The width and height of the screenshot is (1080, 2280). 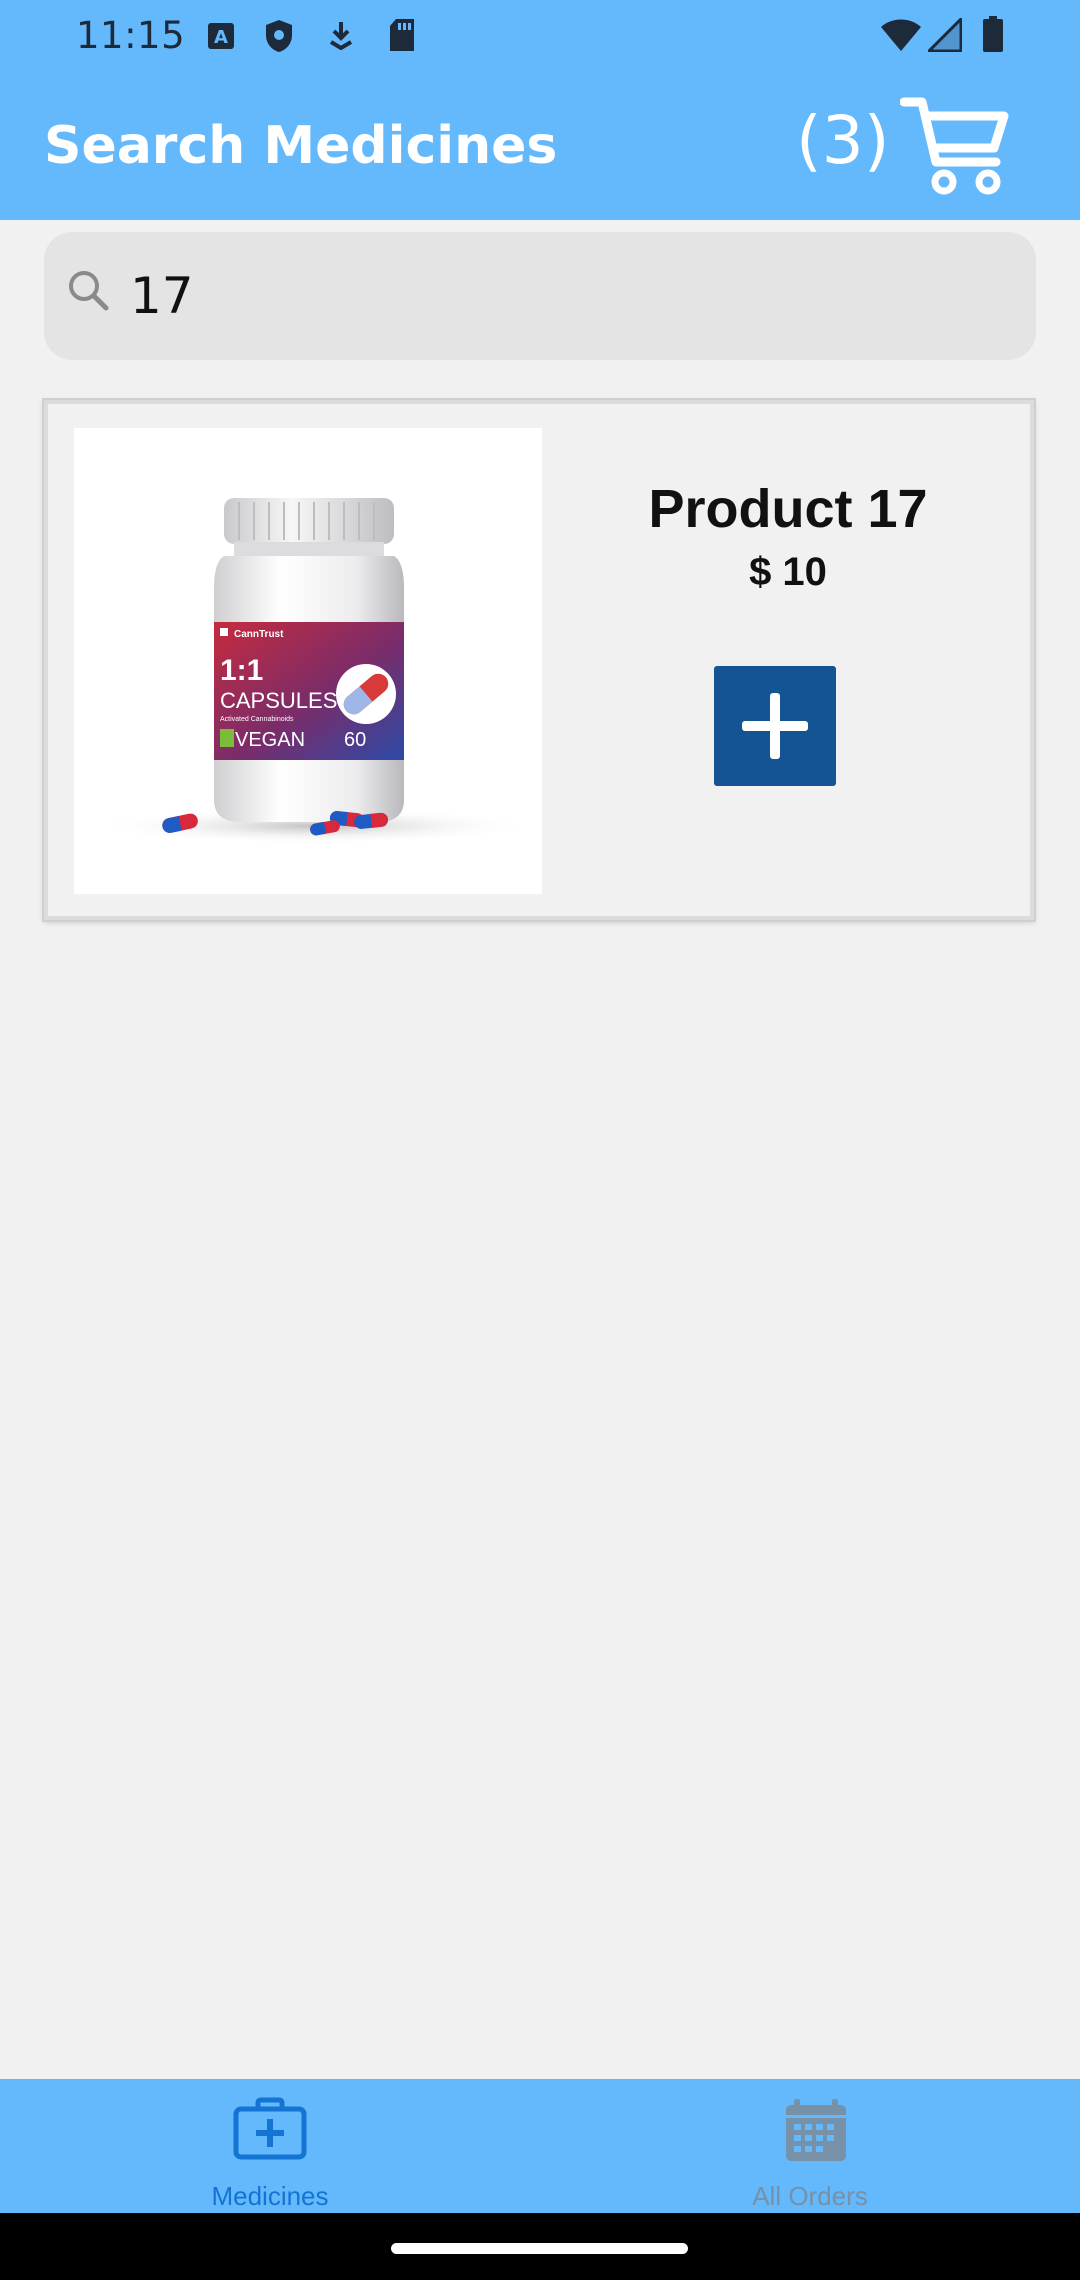 I want to click on add-to-cart-button, so click(x=775, y=726).